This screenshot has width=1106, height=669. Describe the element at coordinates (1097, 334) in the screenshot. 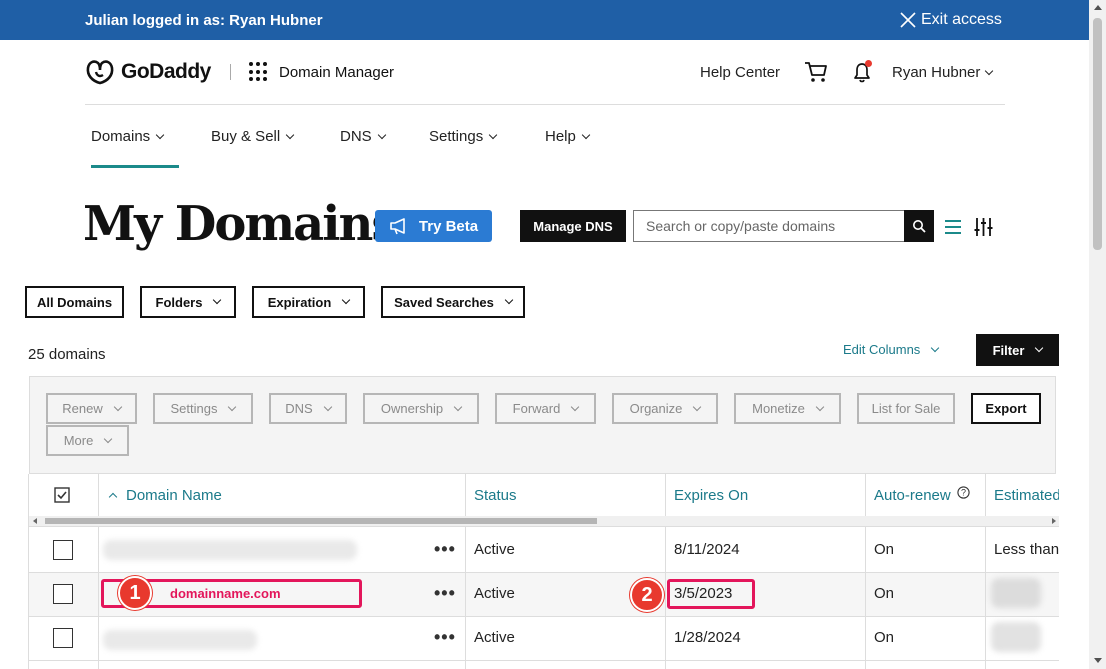

I see `page-scrollbar` at that location.